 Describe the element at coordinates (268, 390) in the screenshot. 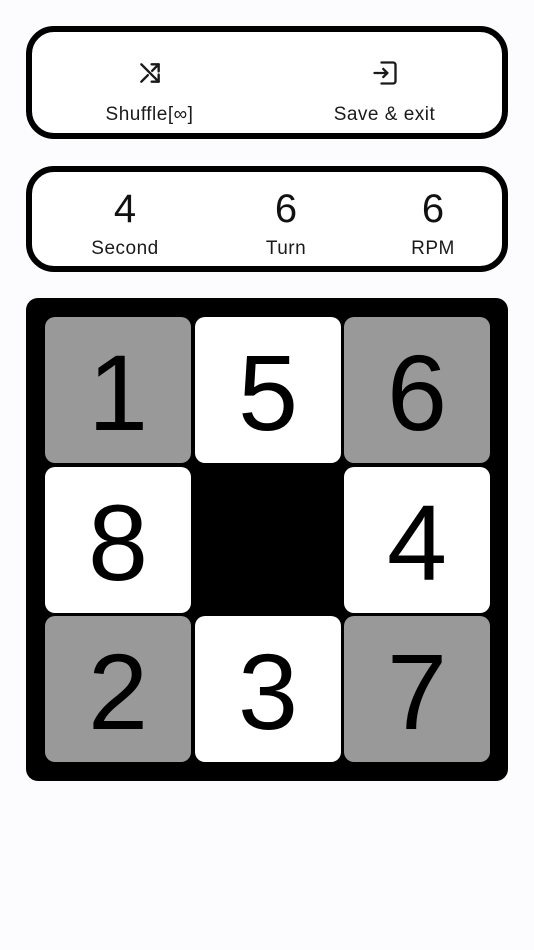

I see `tile-5: 5` at that location.